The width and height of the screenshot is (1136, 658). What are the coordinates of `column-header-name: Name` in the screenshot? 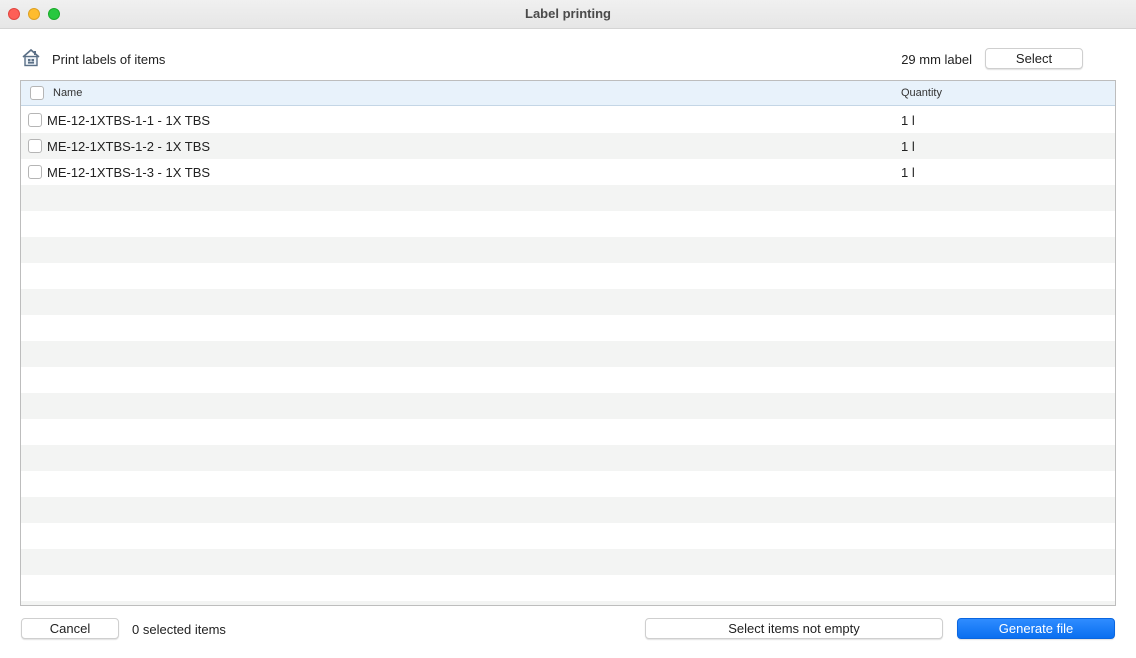 It's located at (67, 93).